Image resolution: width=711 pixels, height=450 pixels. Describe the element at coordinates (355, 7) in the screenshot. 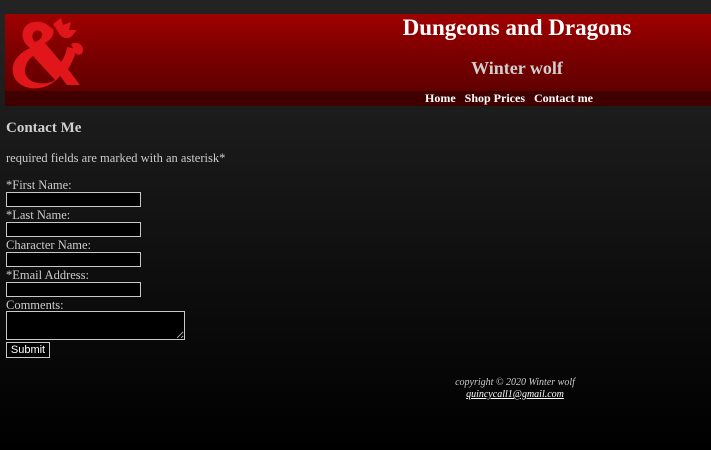

I see `top-strip` at that location.